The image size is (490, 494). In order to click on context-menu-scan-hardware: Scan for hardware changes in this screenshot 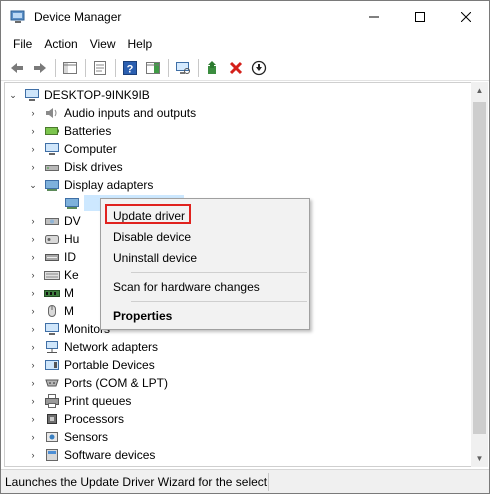, I will do `click(205, 287)`.